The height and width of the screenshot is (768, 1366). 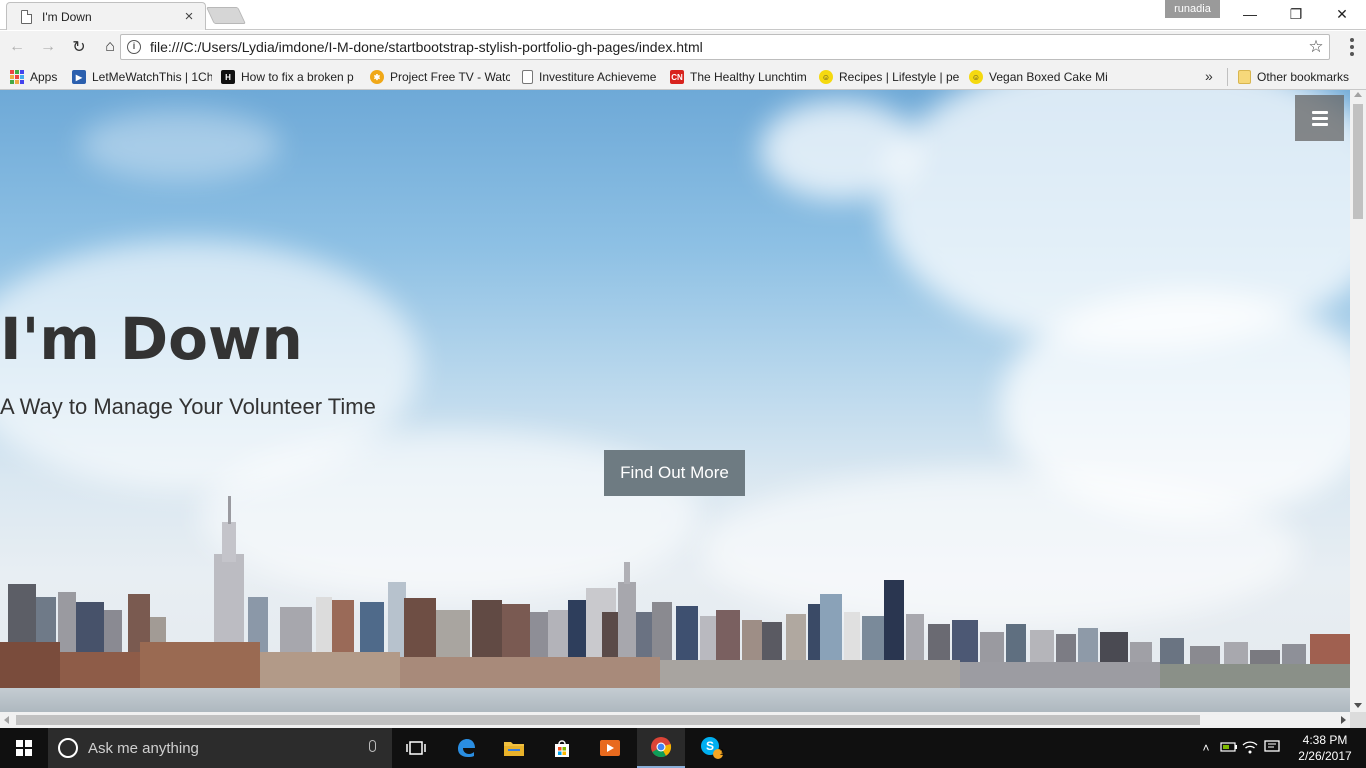 I want to click on svg-text: S, so click(x=710, y=746).